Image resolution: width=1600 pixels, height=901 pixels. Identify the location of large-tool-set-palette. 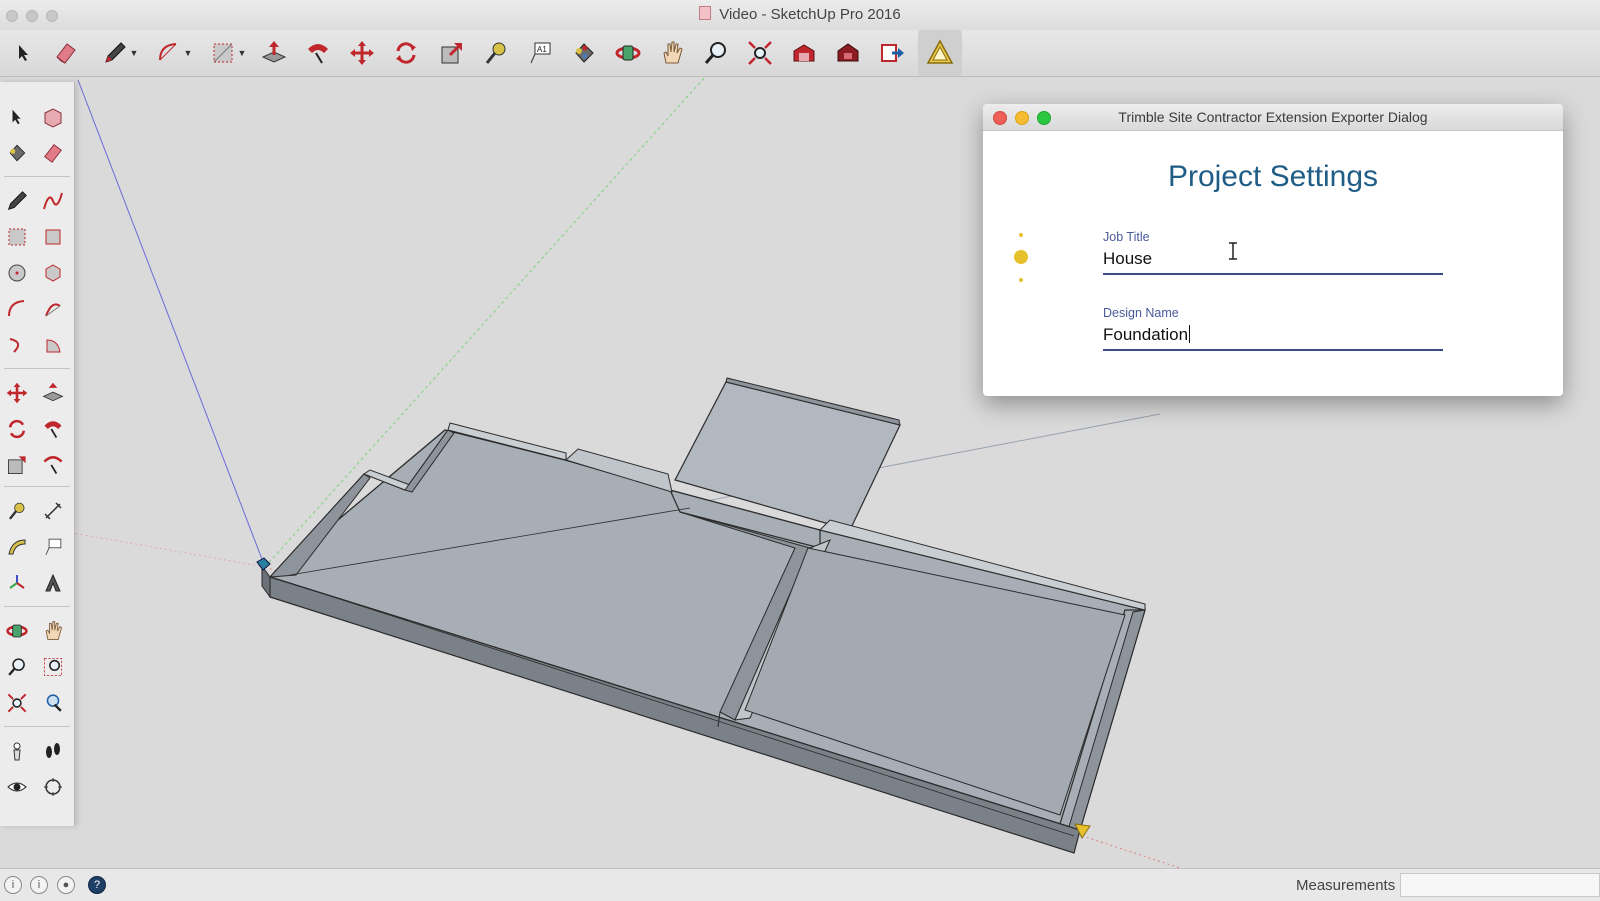
(37, 454).